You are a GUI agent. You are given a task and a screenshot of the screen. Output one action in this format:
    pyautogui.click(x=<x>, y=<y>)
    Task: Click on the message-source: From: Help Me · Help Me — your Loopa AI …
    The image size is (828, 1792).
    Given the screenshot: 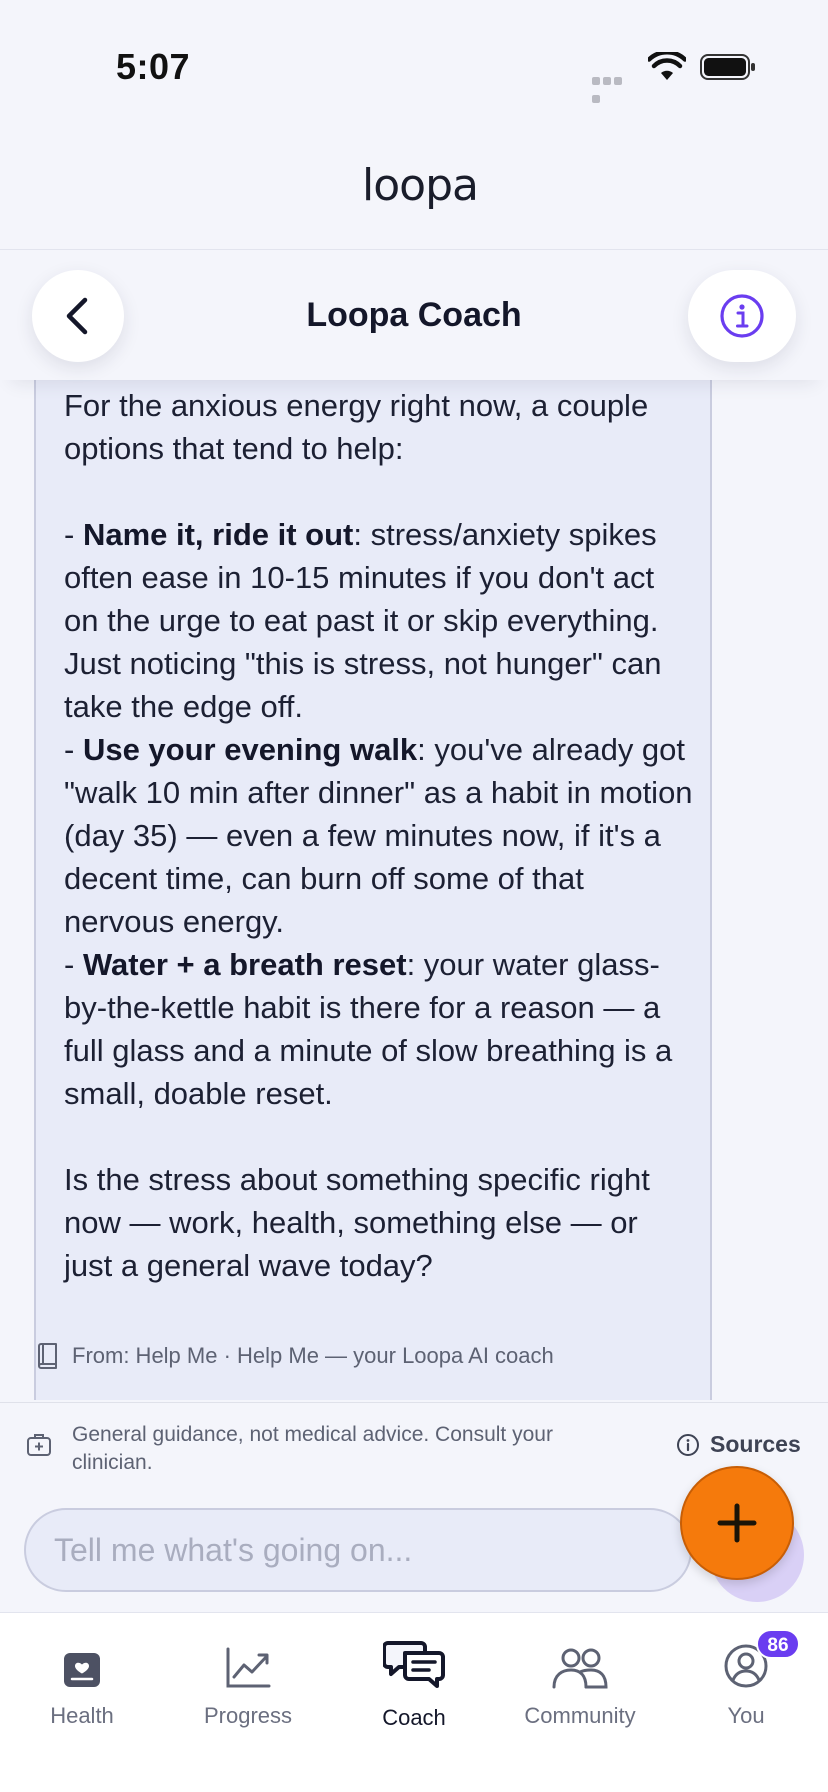 What is the action you would take?
    pyautogui.click(x=295, y=1356)
    